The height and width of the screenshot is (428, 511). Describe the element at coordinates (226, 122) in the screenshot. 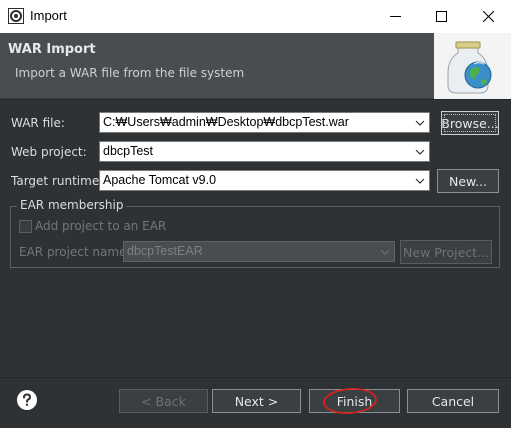

I see `war-file-value: C:₩Users₩admin₩Desktop₩dbcpTest.war` at that location.